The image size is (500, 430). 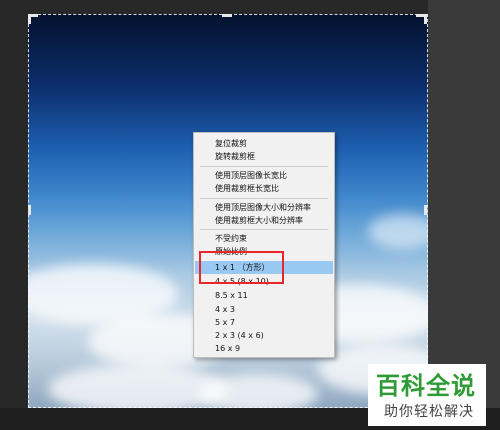 What do you see at coordinates (264, 348) in the screenshot?
I see `menu-item-16x9: 16 x 9` at bounding box center [264, 348].